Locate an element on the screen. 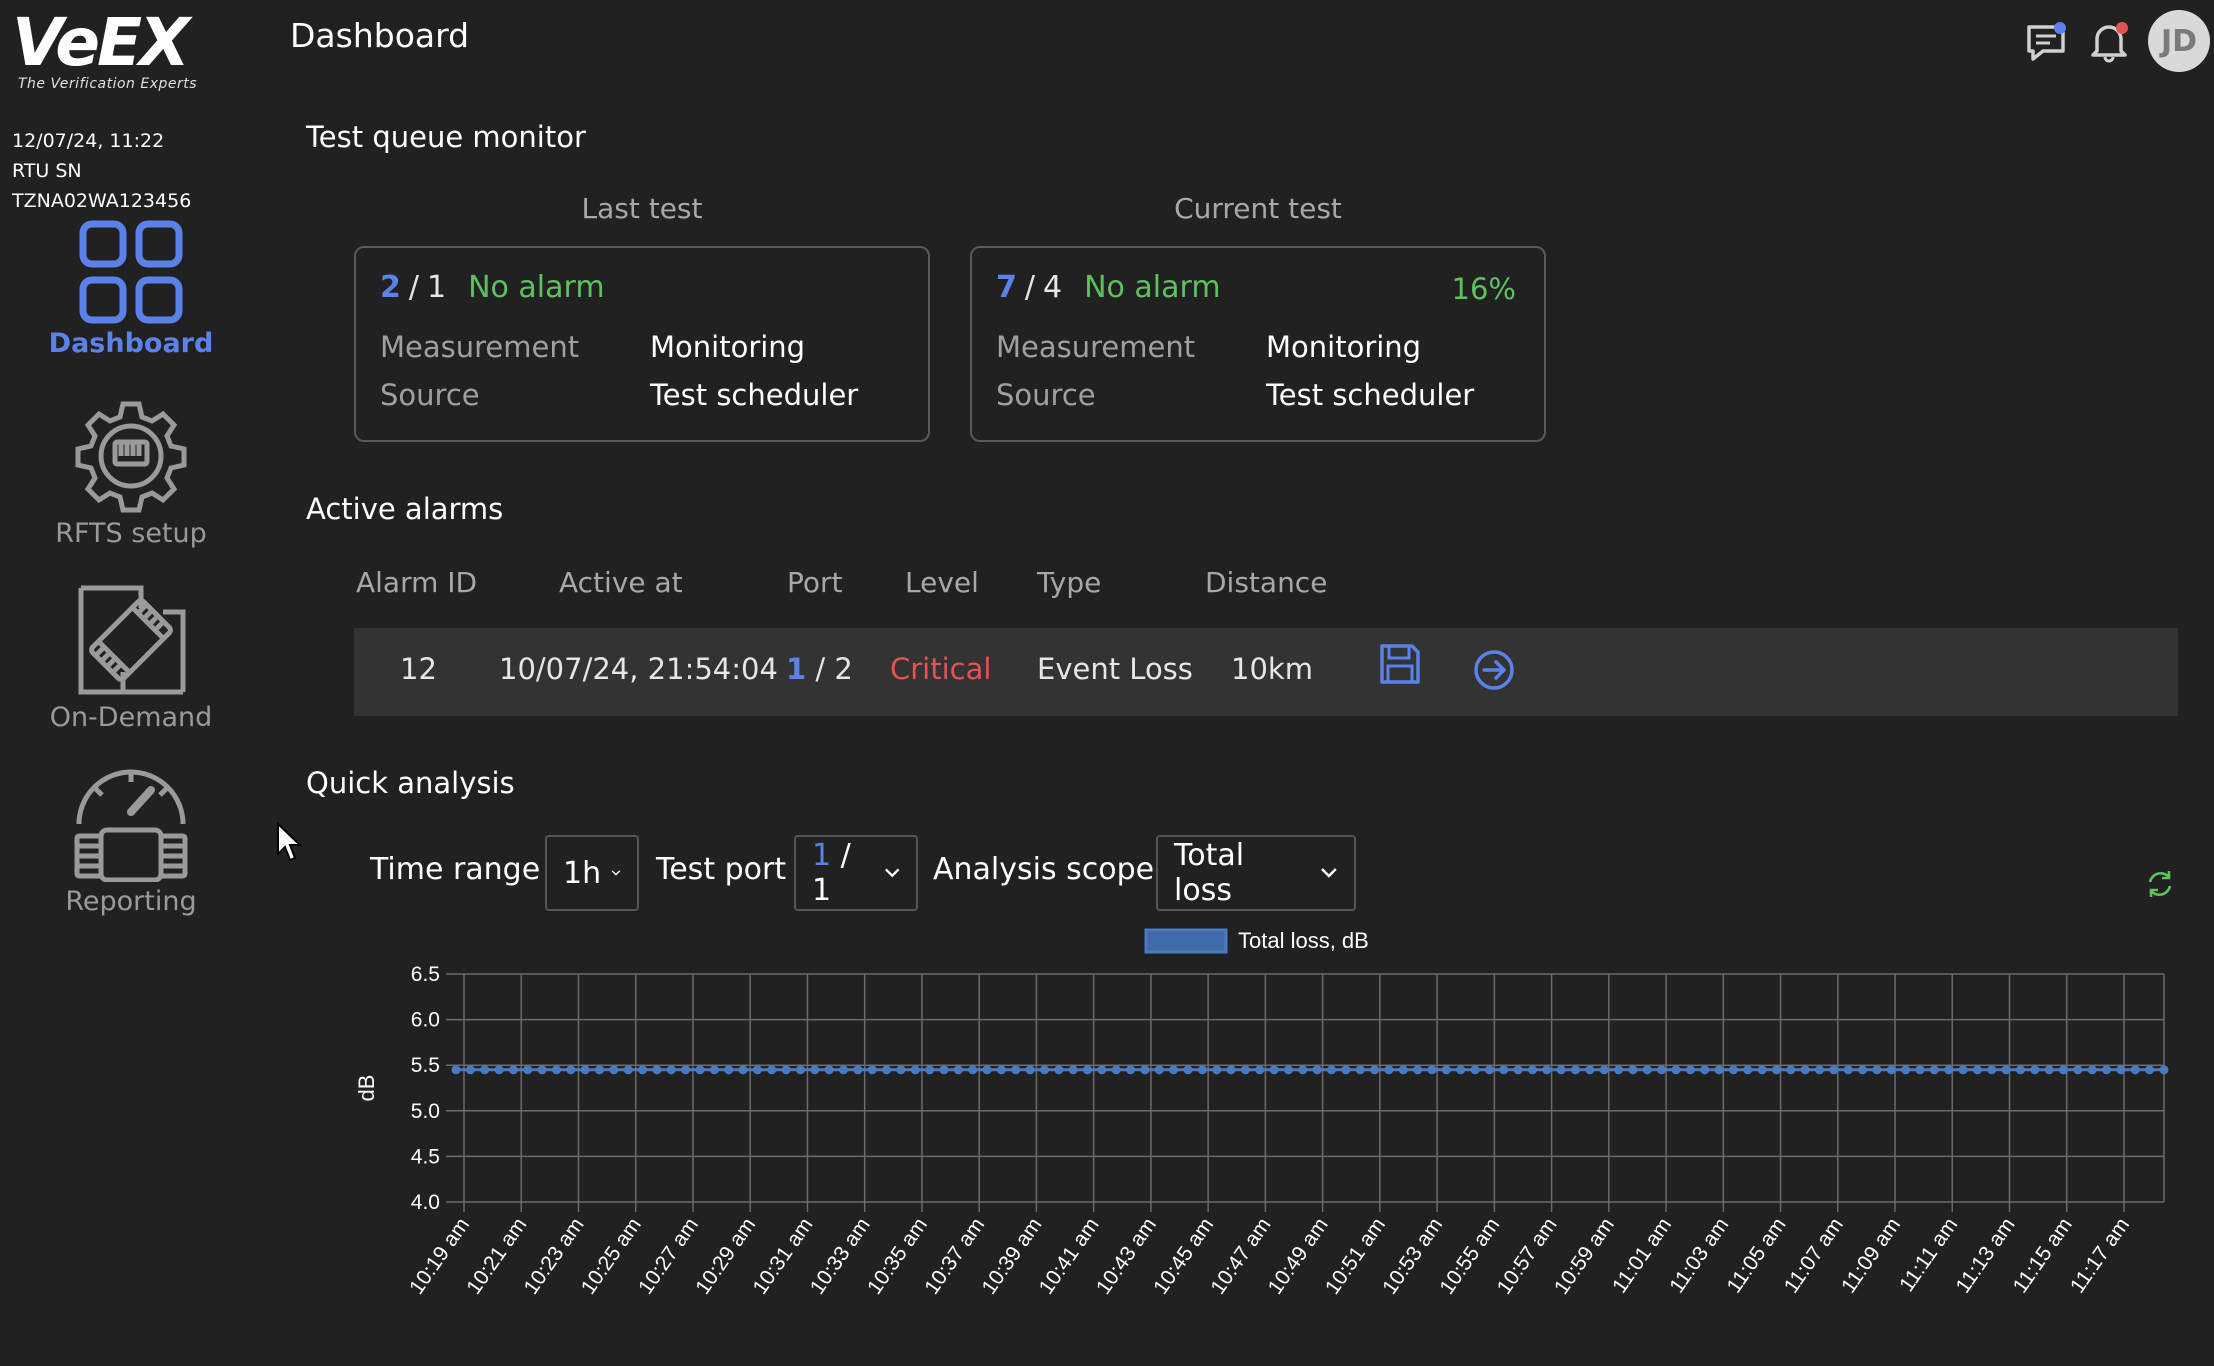 This screenshot has height=1366, width=2214. test-port-select: 1 / 1 is located at coordinates (856, 873).